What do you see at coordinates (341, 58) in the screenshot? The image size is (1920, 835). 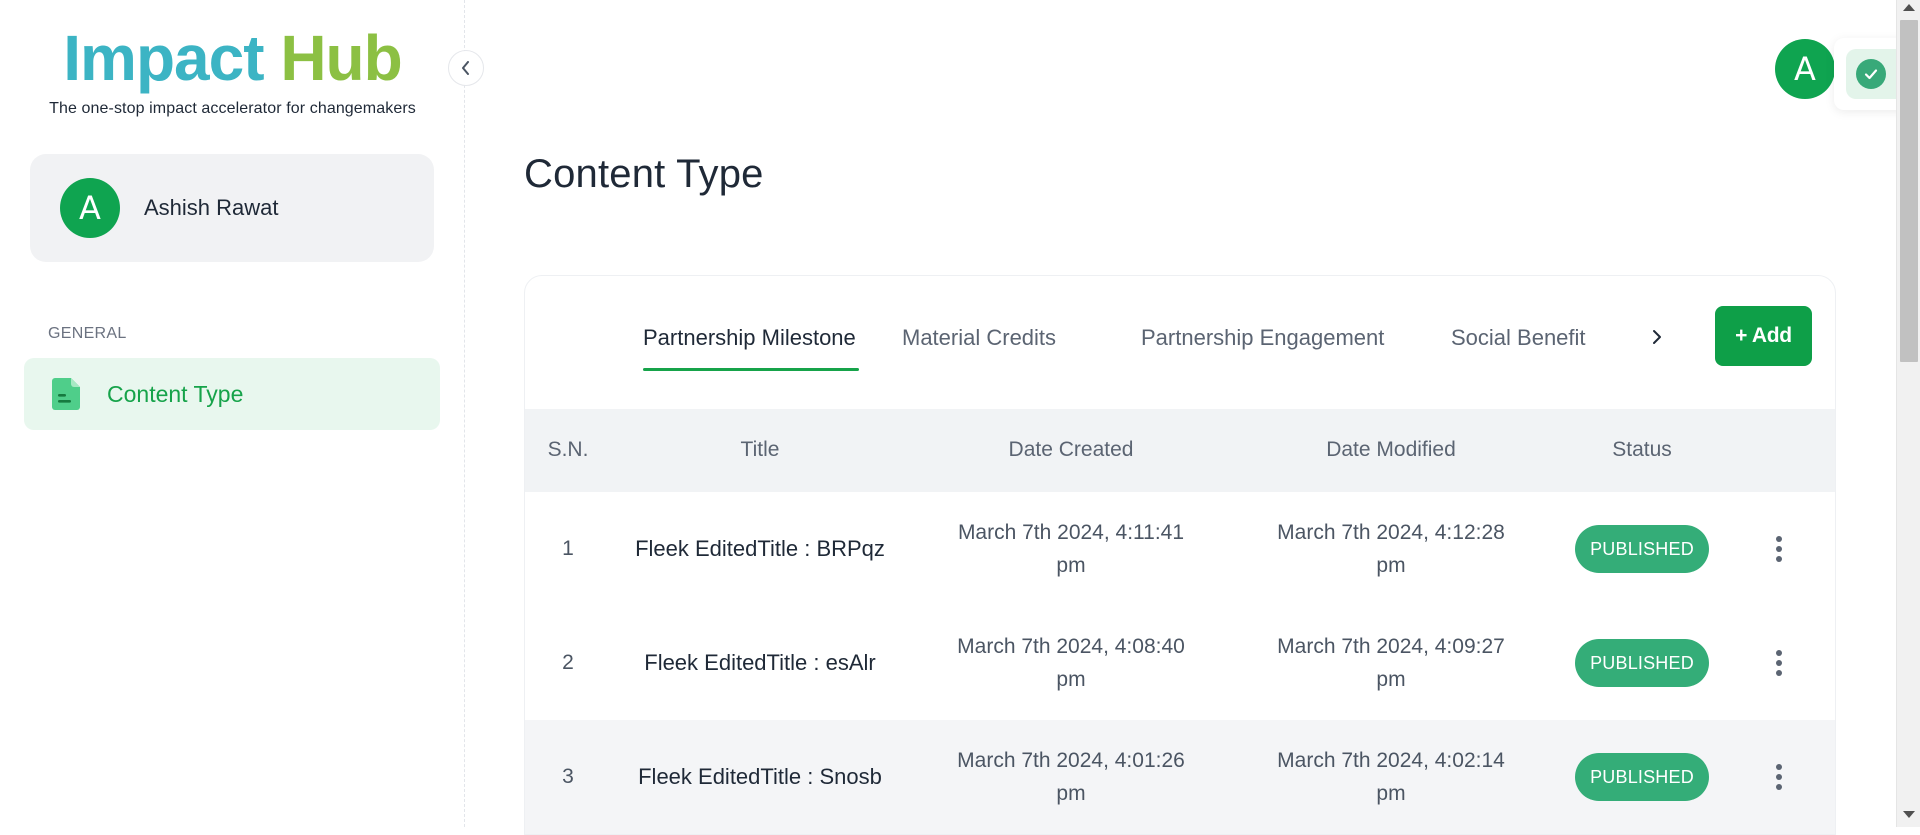 I see `brand-title-part2: Hub` at bounding box center [341, 58].